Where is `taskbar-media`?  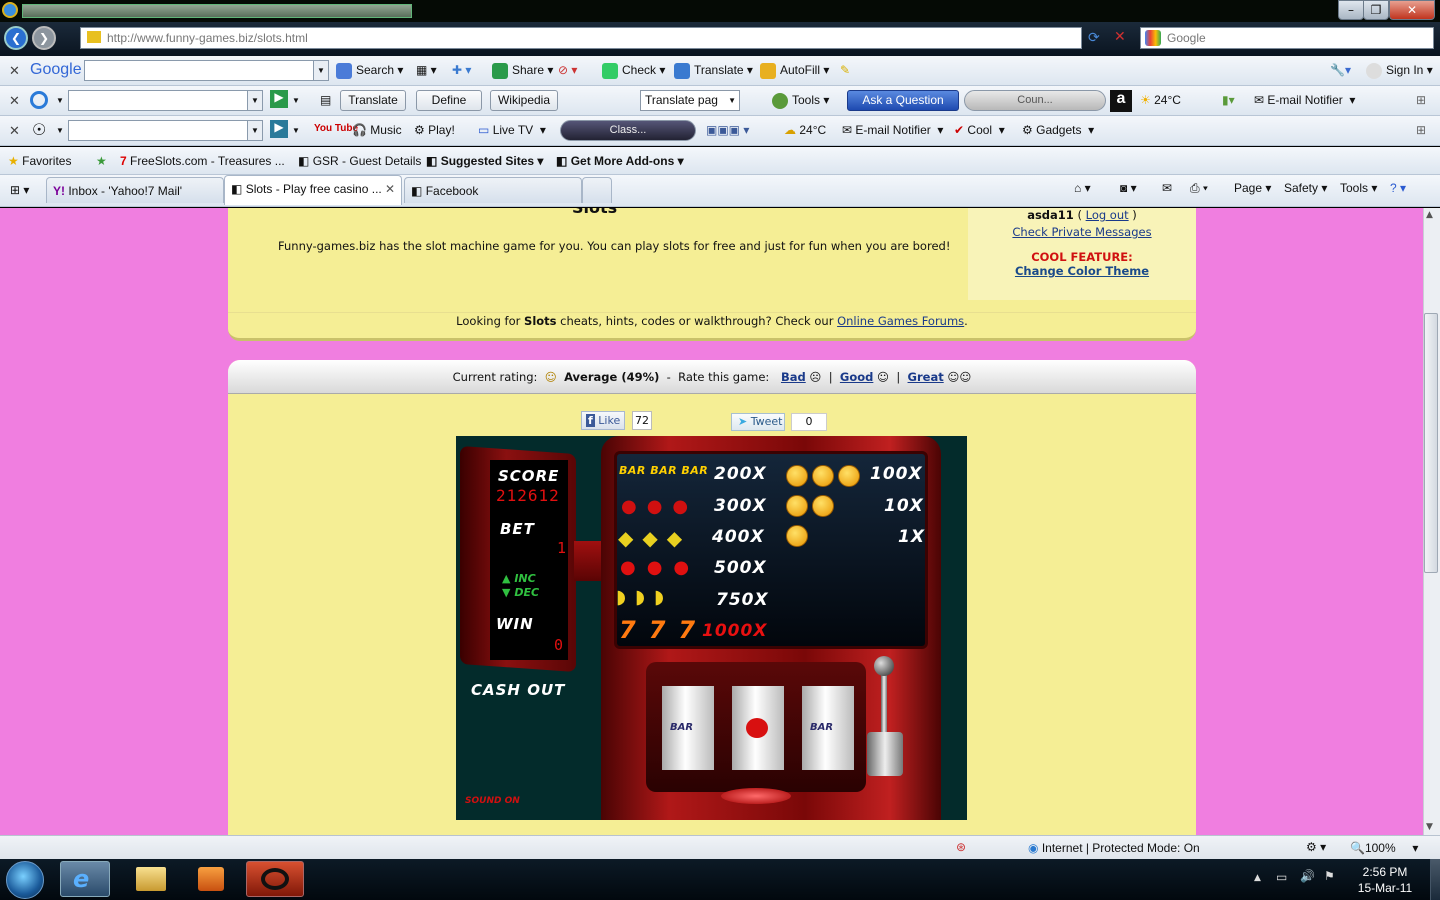 taskbar-media is located at coordinates (211, 879).